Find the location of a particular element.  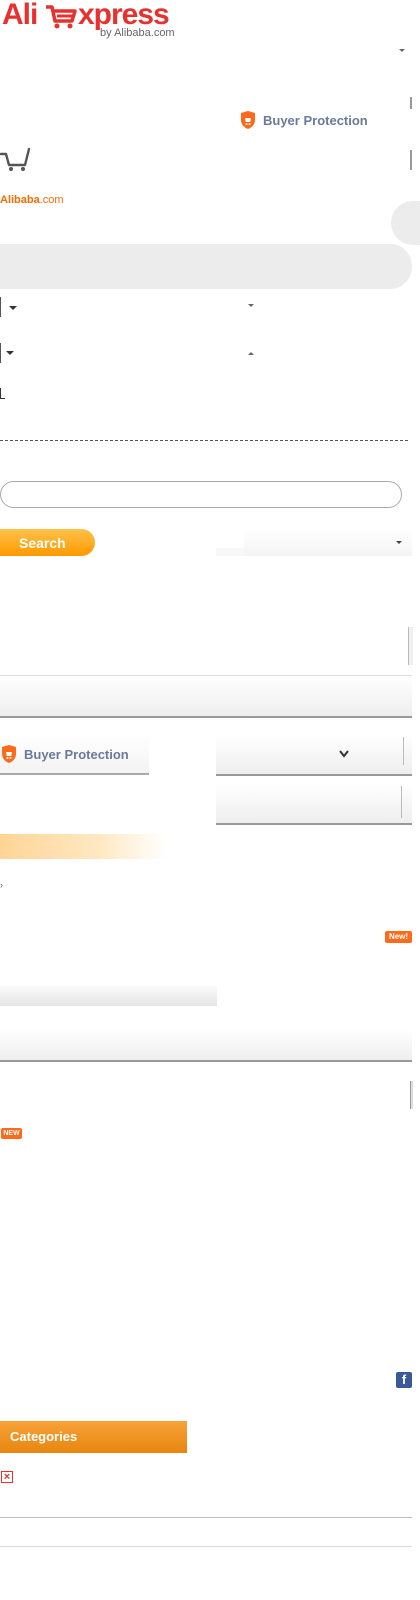

search-input is located at coordinates (201, 494).